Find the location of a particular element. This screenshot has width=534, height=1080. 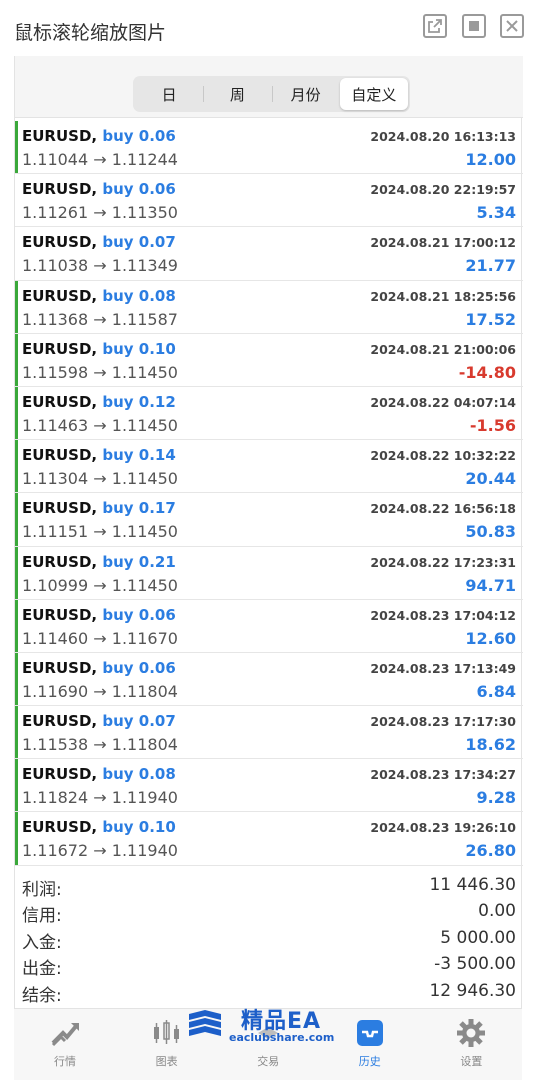

maximize-button is located at coordinates (474, 26).